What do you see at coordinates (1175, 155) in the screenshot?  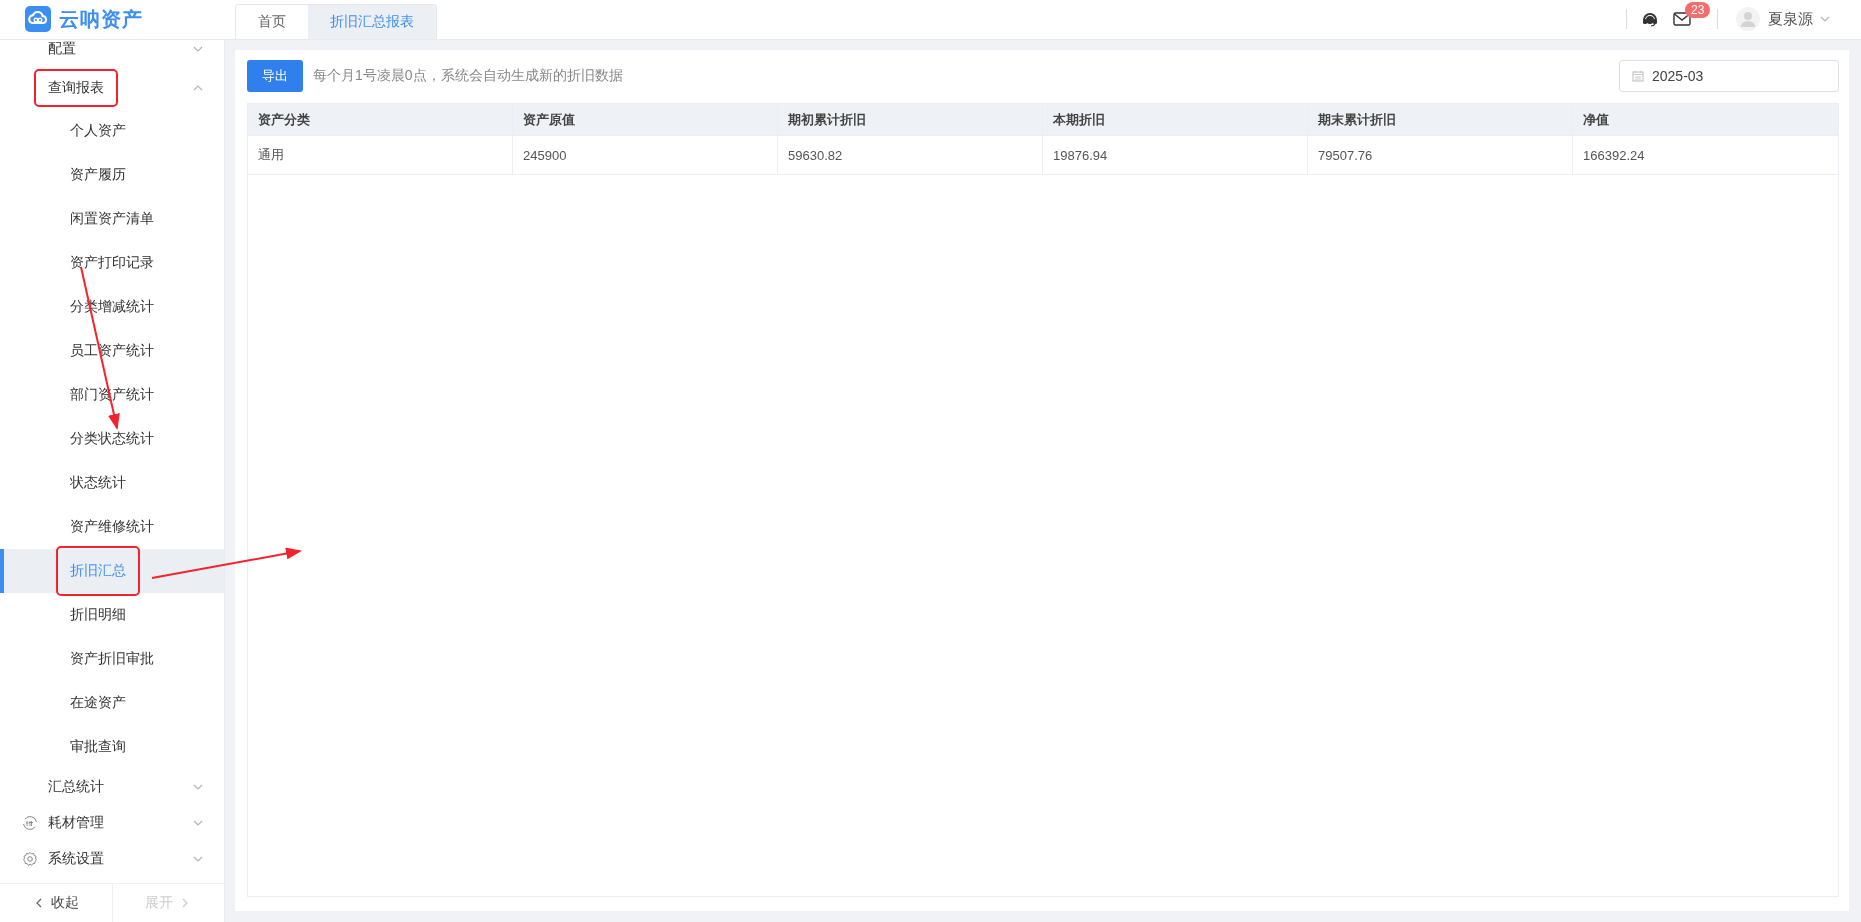 I see `table-cell: 19876.94` at bounding box center [1175, 155].